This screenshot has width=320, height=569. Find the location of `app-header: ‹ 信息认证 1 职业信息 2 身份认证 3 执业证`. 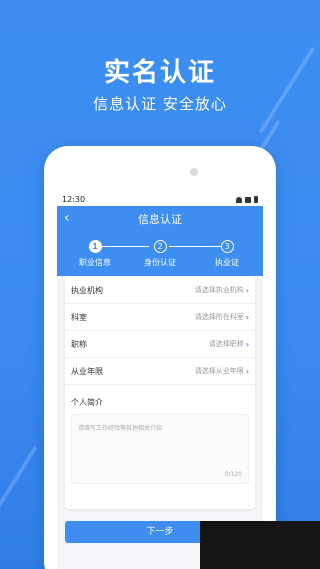

app-header: ‹ 信息认证 1 职业信息 2 身份认证 3 执业证 is located at coordinates (160, 241).